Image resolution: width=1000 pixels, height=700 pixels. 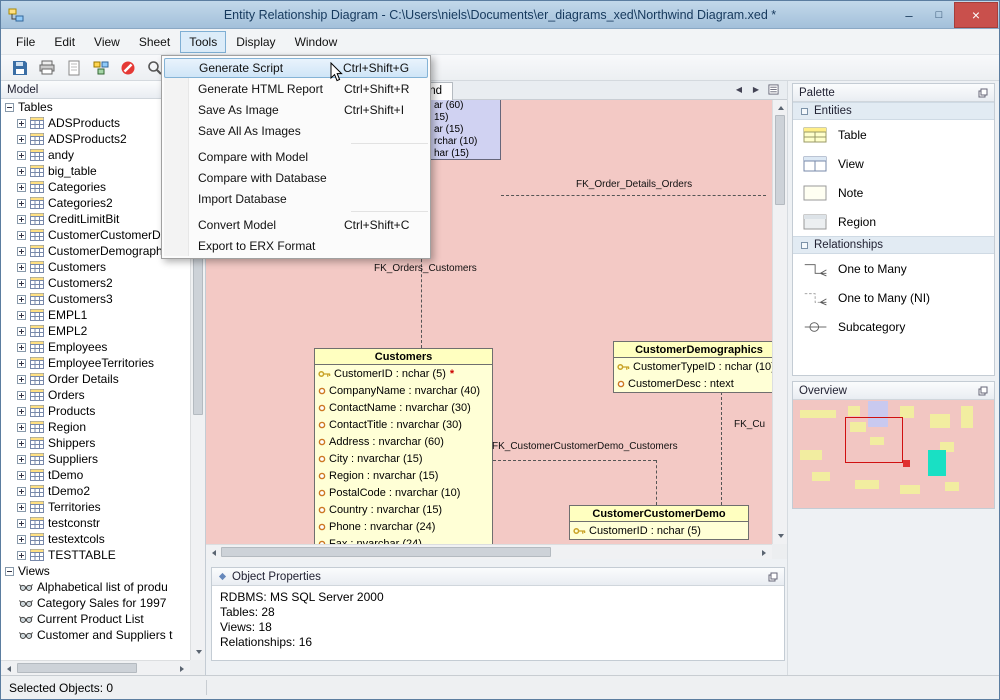 What do you see at coordinates (739, 89) in the screenshot?
I see `tab-scroll-left-icon: ◀` at bounding box center [739, 89].